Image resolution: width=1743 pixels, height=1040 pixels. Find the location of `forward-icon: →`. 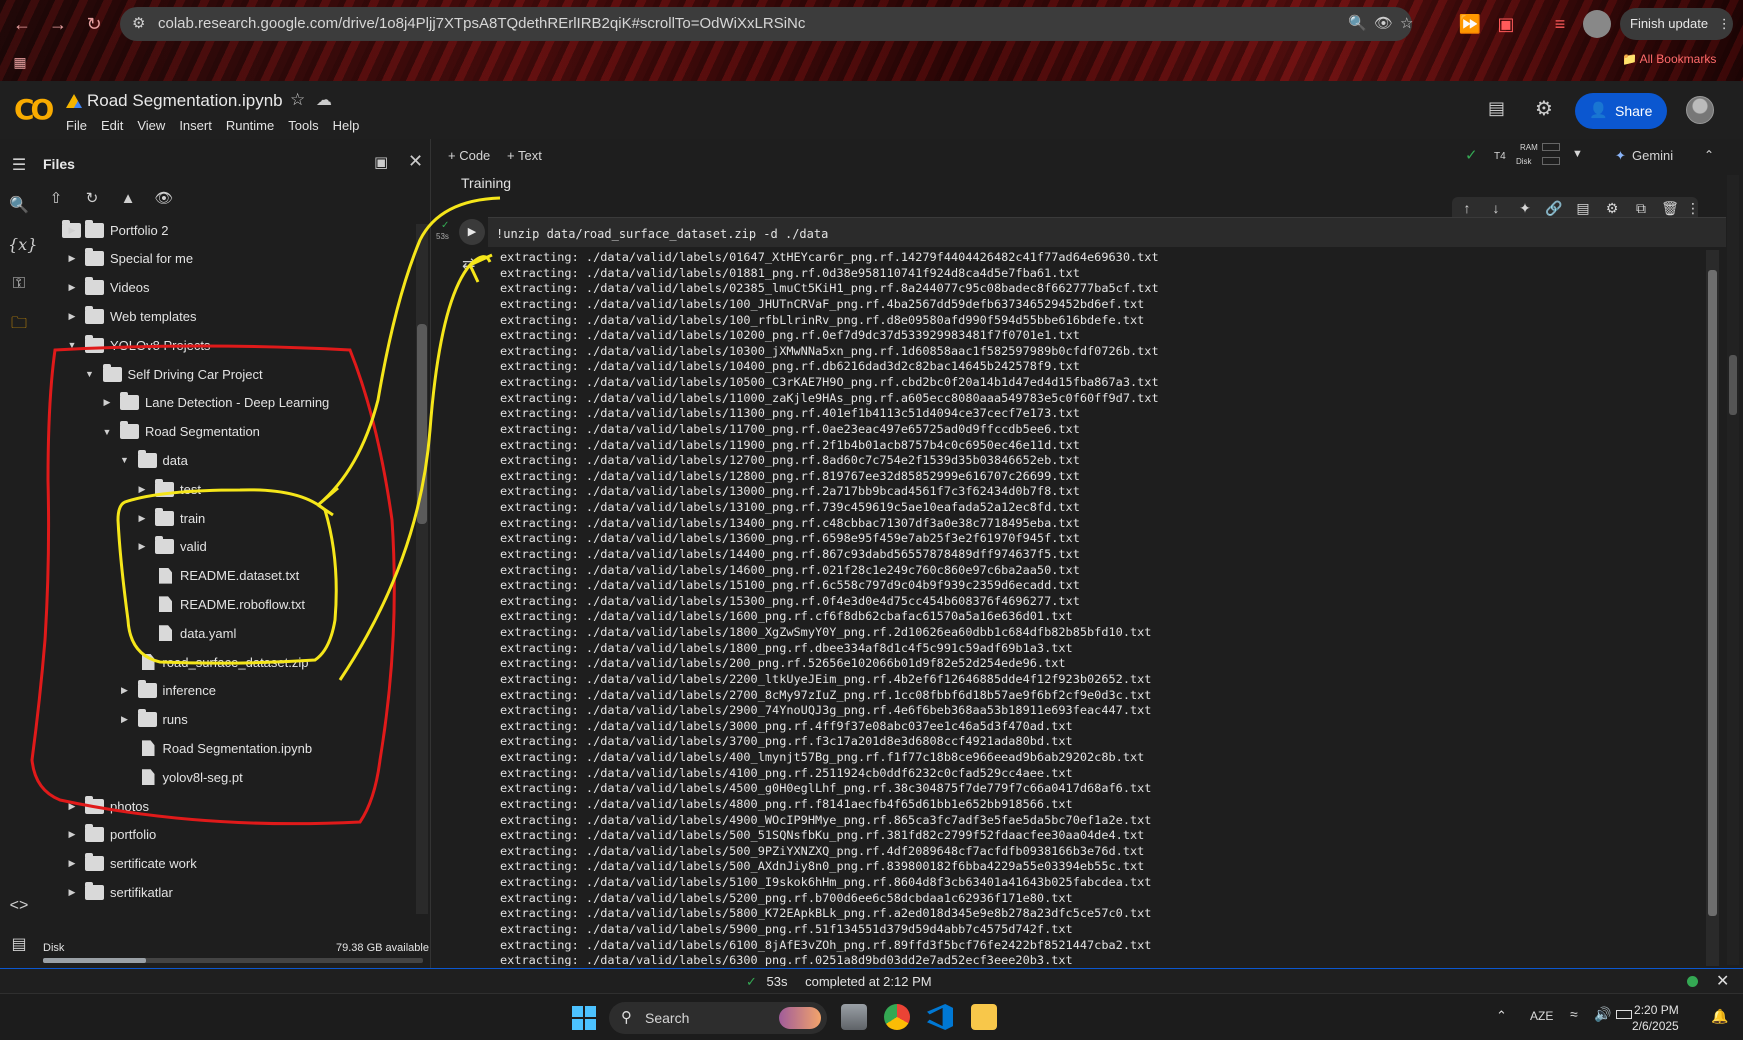

forward-icon: → is located at coordinates (58, 24).